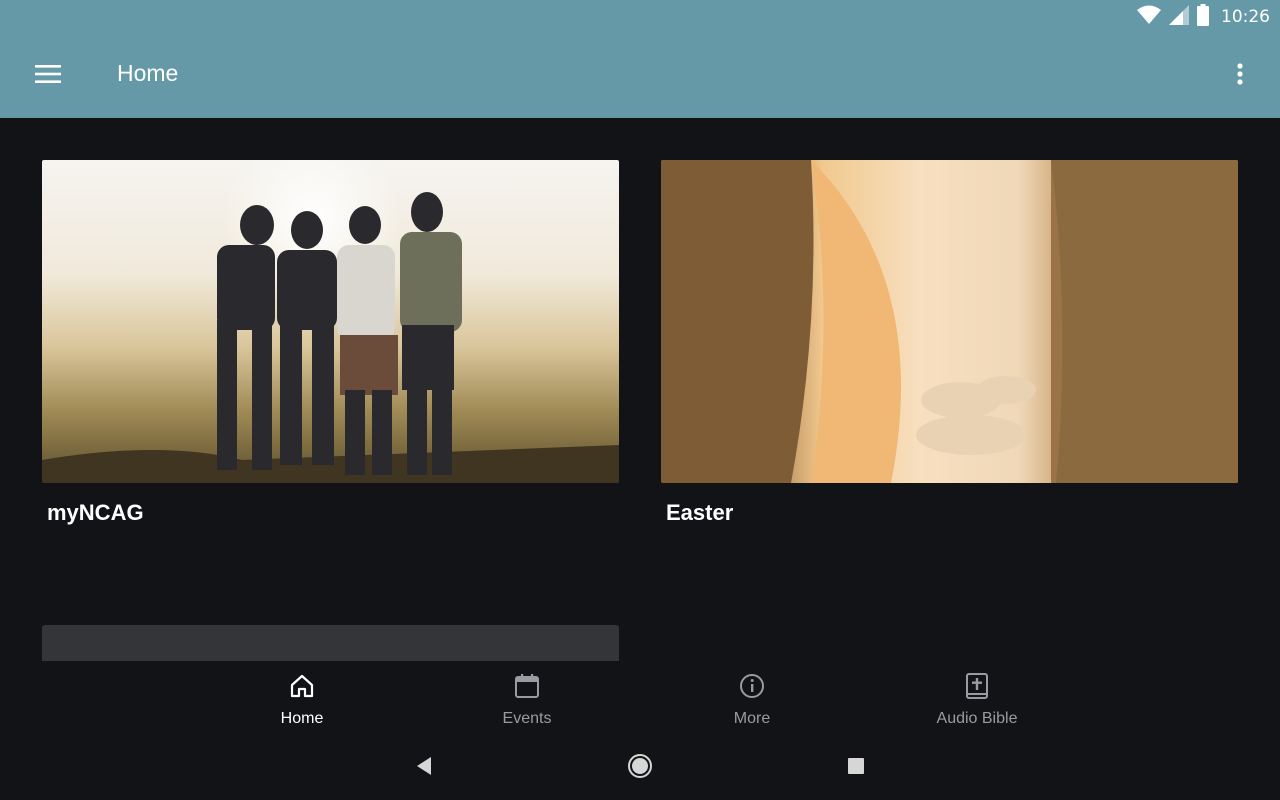 The height and width of the screenshot is (800, 1280). What do you see at coordinates (640, 17) in the screenshot?
I see `status-bar: 10:26` at bounding box center [640, 17].